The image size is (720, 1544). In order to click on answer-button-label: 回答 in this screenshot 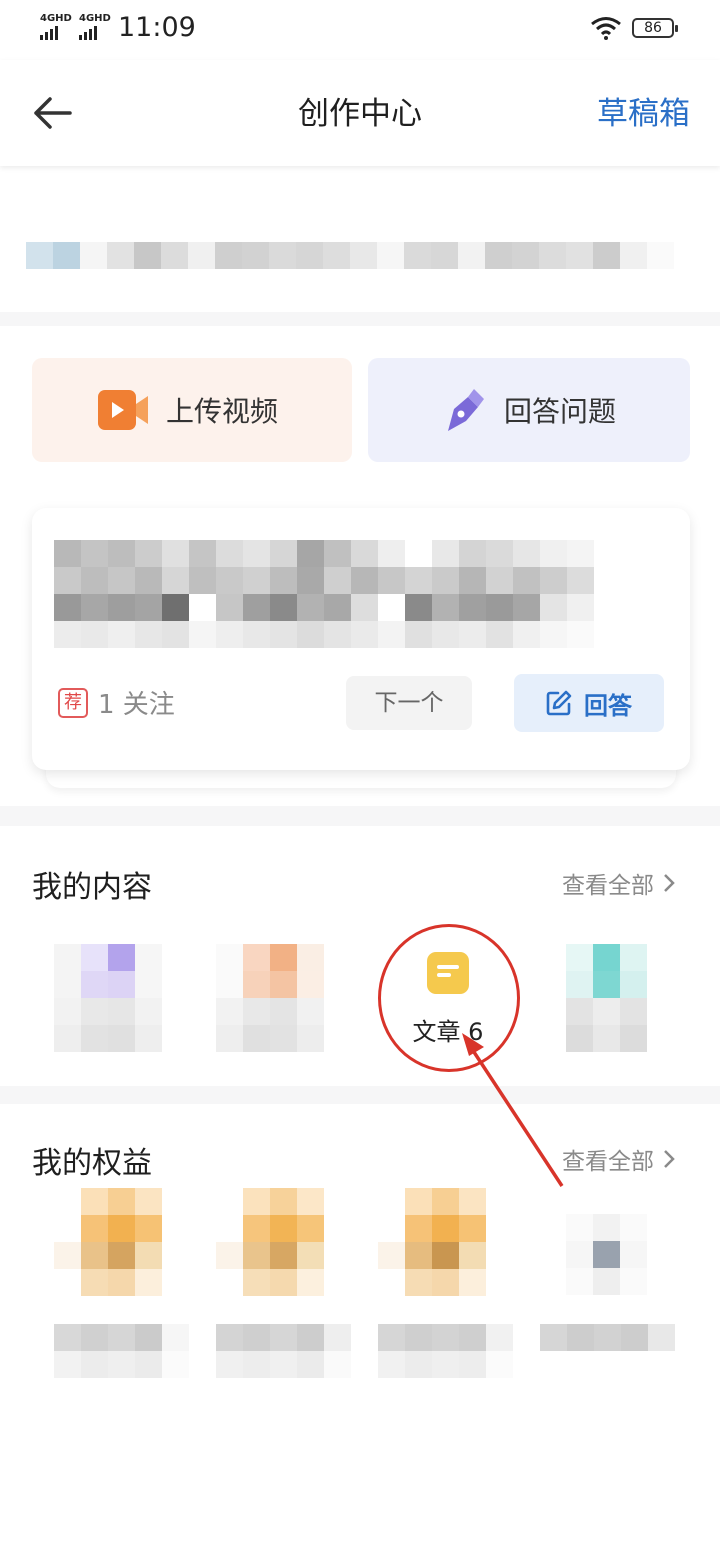, I will do `click(608, 705)`.